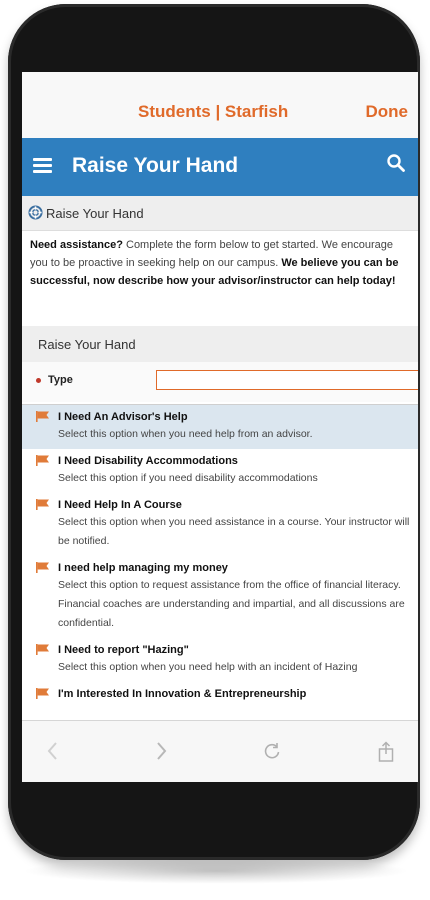  What do you see at coordinates (38, 380) in the screenshot?
I see `required-indicator` at bounding box center [38, 380].